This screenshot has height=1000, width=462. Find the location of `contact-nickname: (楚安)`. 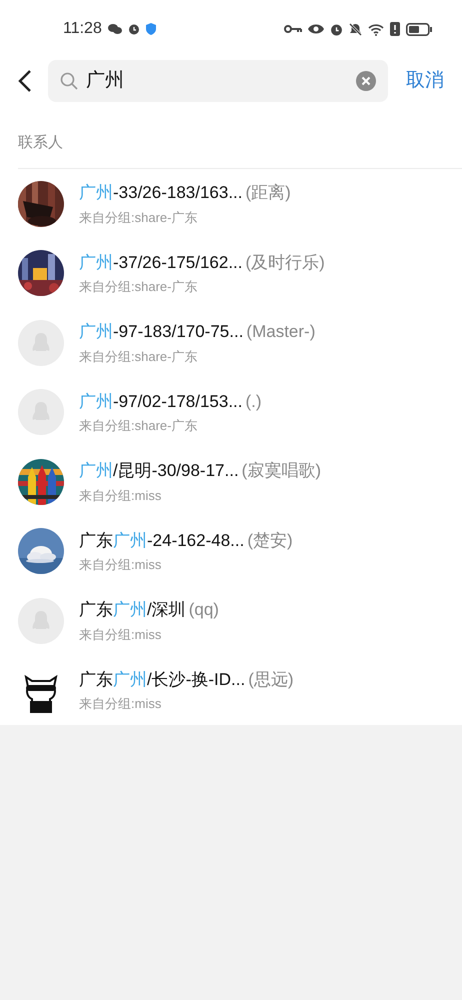

contact-nickname: (楚安) is located at coordinates (270, 541).